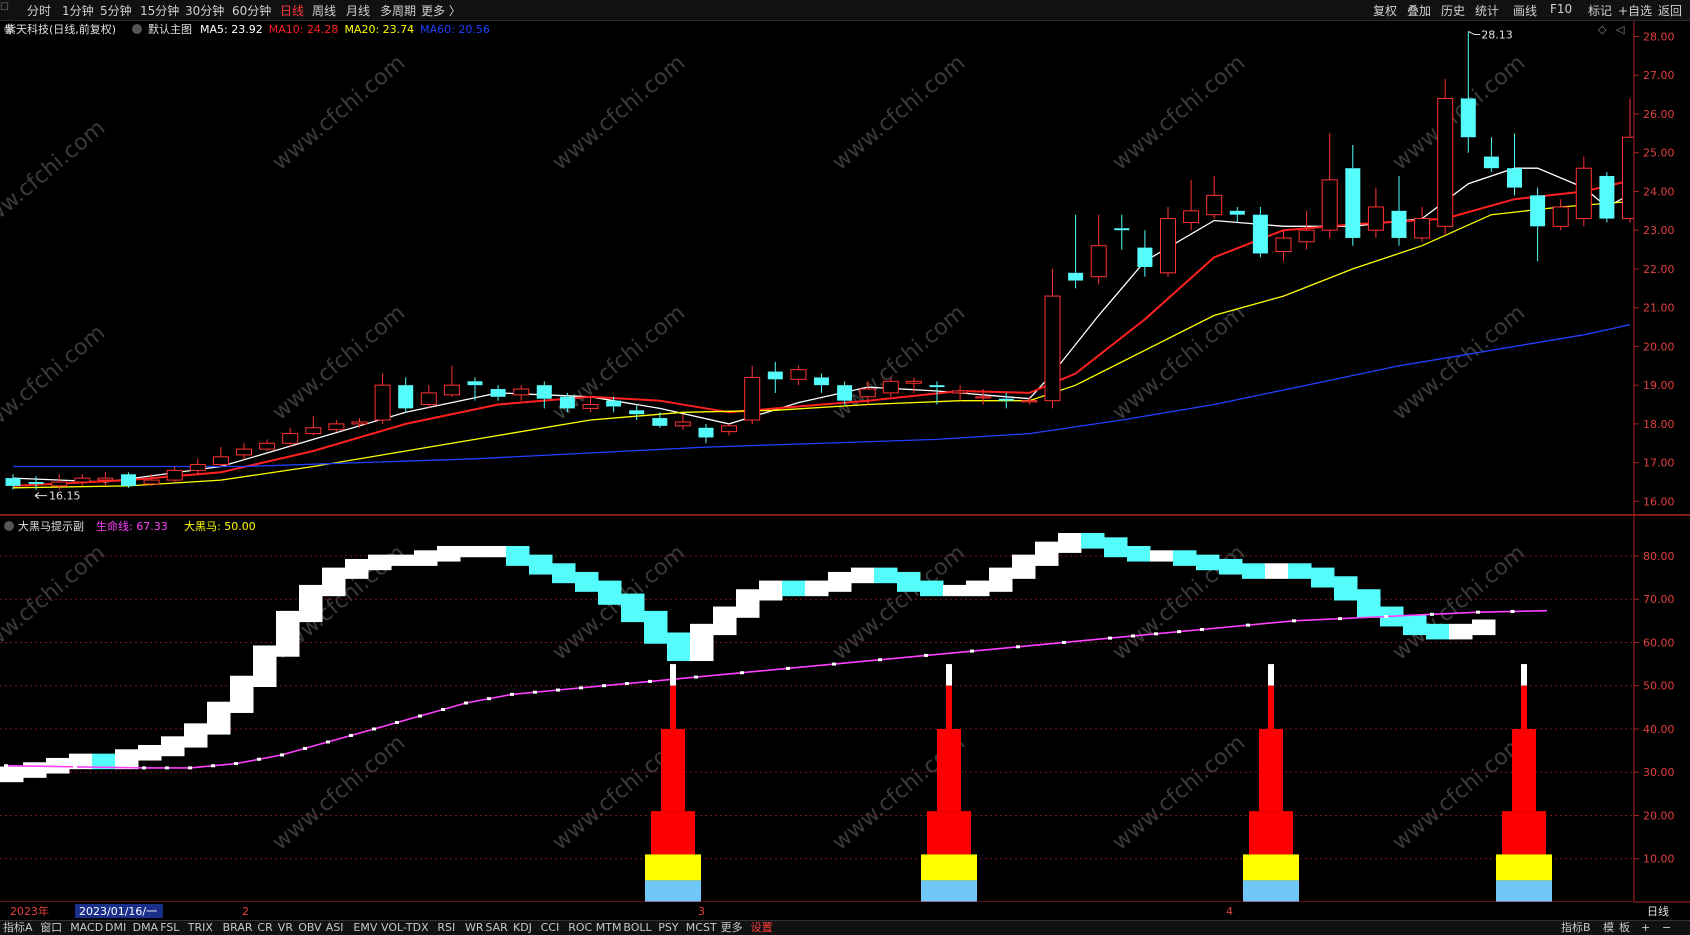  I want to click on indicator-tab-7: BRAR, so click(238, 928).